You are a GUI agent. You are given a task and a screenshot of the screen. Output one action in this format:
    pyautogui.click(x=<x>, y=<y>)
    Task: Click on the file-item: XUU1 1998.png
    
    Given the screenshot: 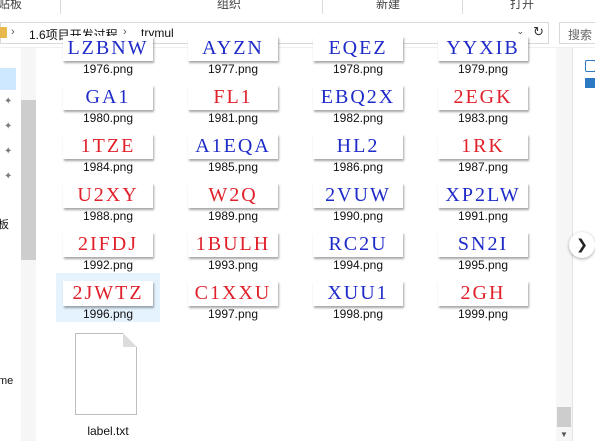 What is the action you would take?
    pyautogui.click(x=358, y=297)
    